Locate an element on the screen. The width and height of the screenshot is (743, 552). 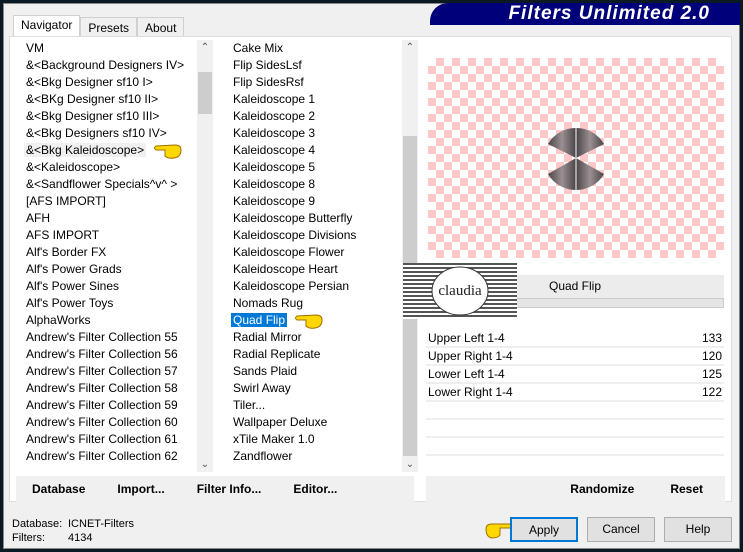
list-item: Andrew's Filter Collection 61 is located at coordinates (106, 439).